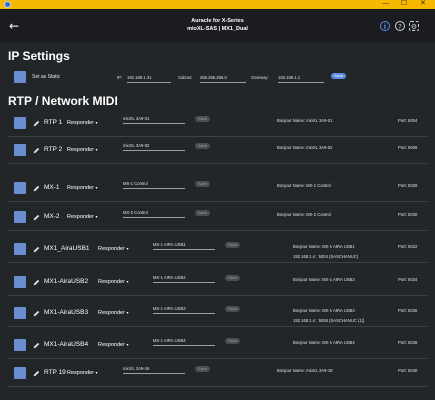  Describe the element at coordinates (385, 3) in the screenshot. I see `minimize-button: —` at that location.